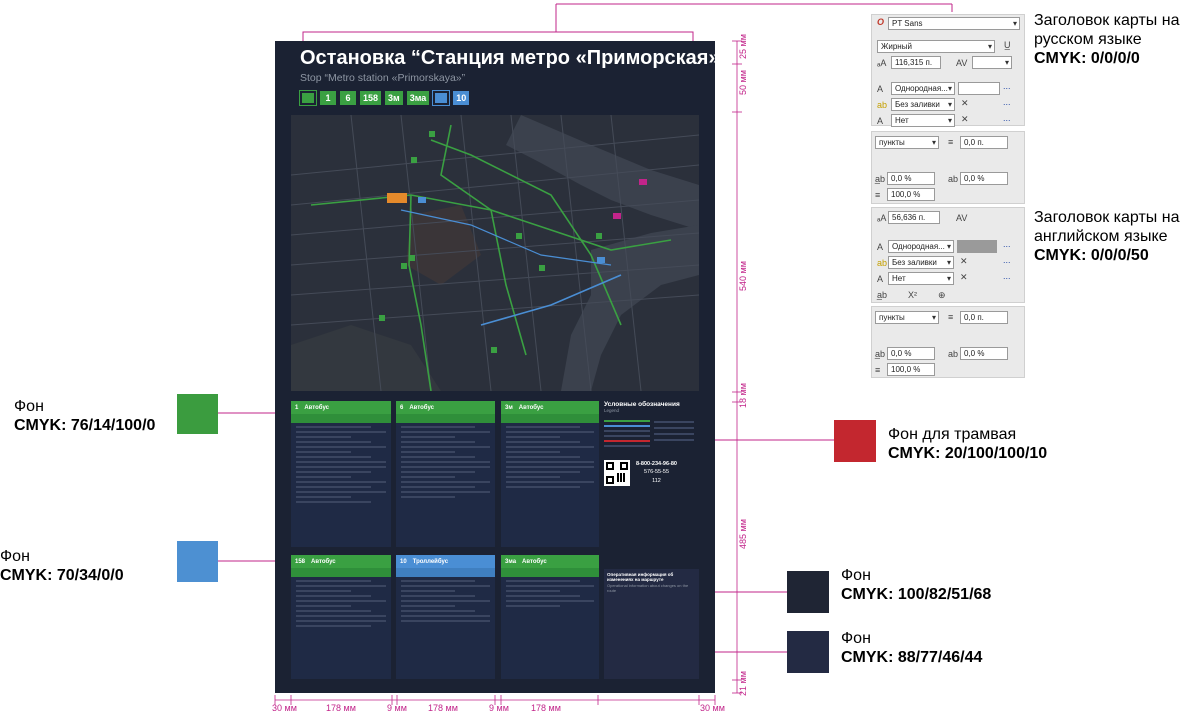  What do you see at coordinates (882, 218) in the screenshot?
I see `font-size-icon: ₐA` at bounding box center [882, 218].